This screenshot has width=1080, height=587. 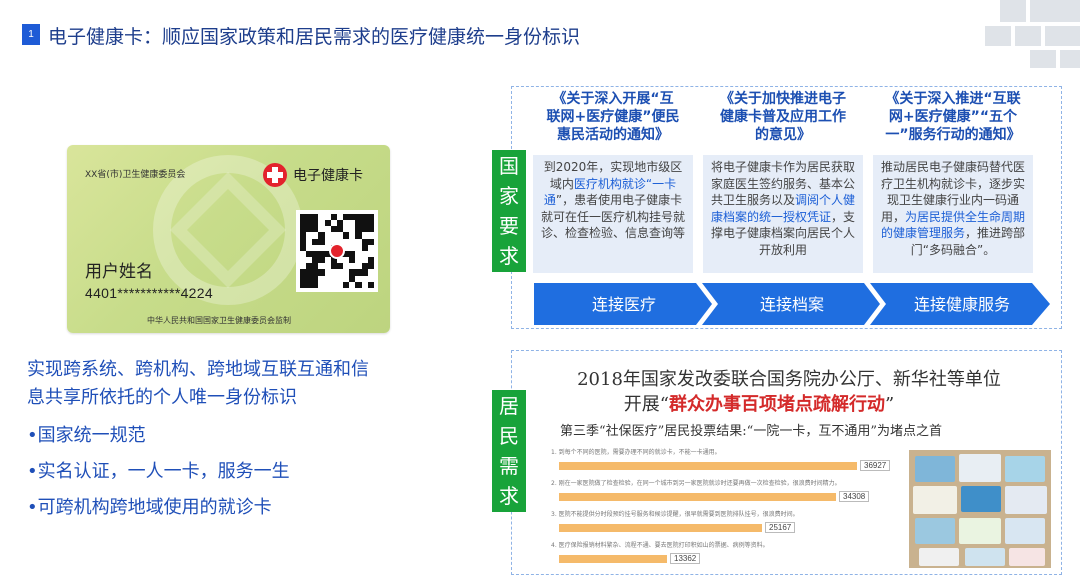 I want to click on summary-bullet: •实名认证，一人一卡，服务一生, so click(x=158, y=471).